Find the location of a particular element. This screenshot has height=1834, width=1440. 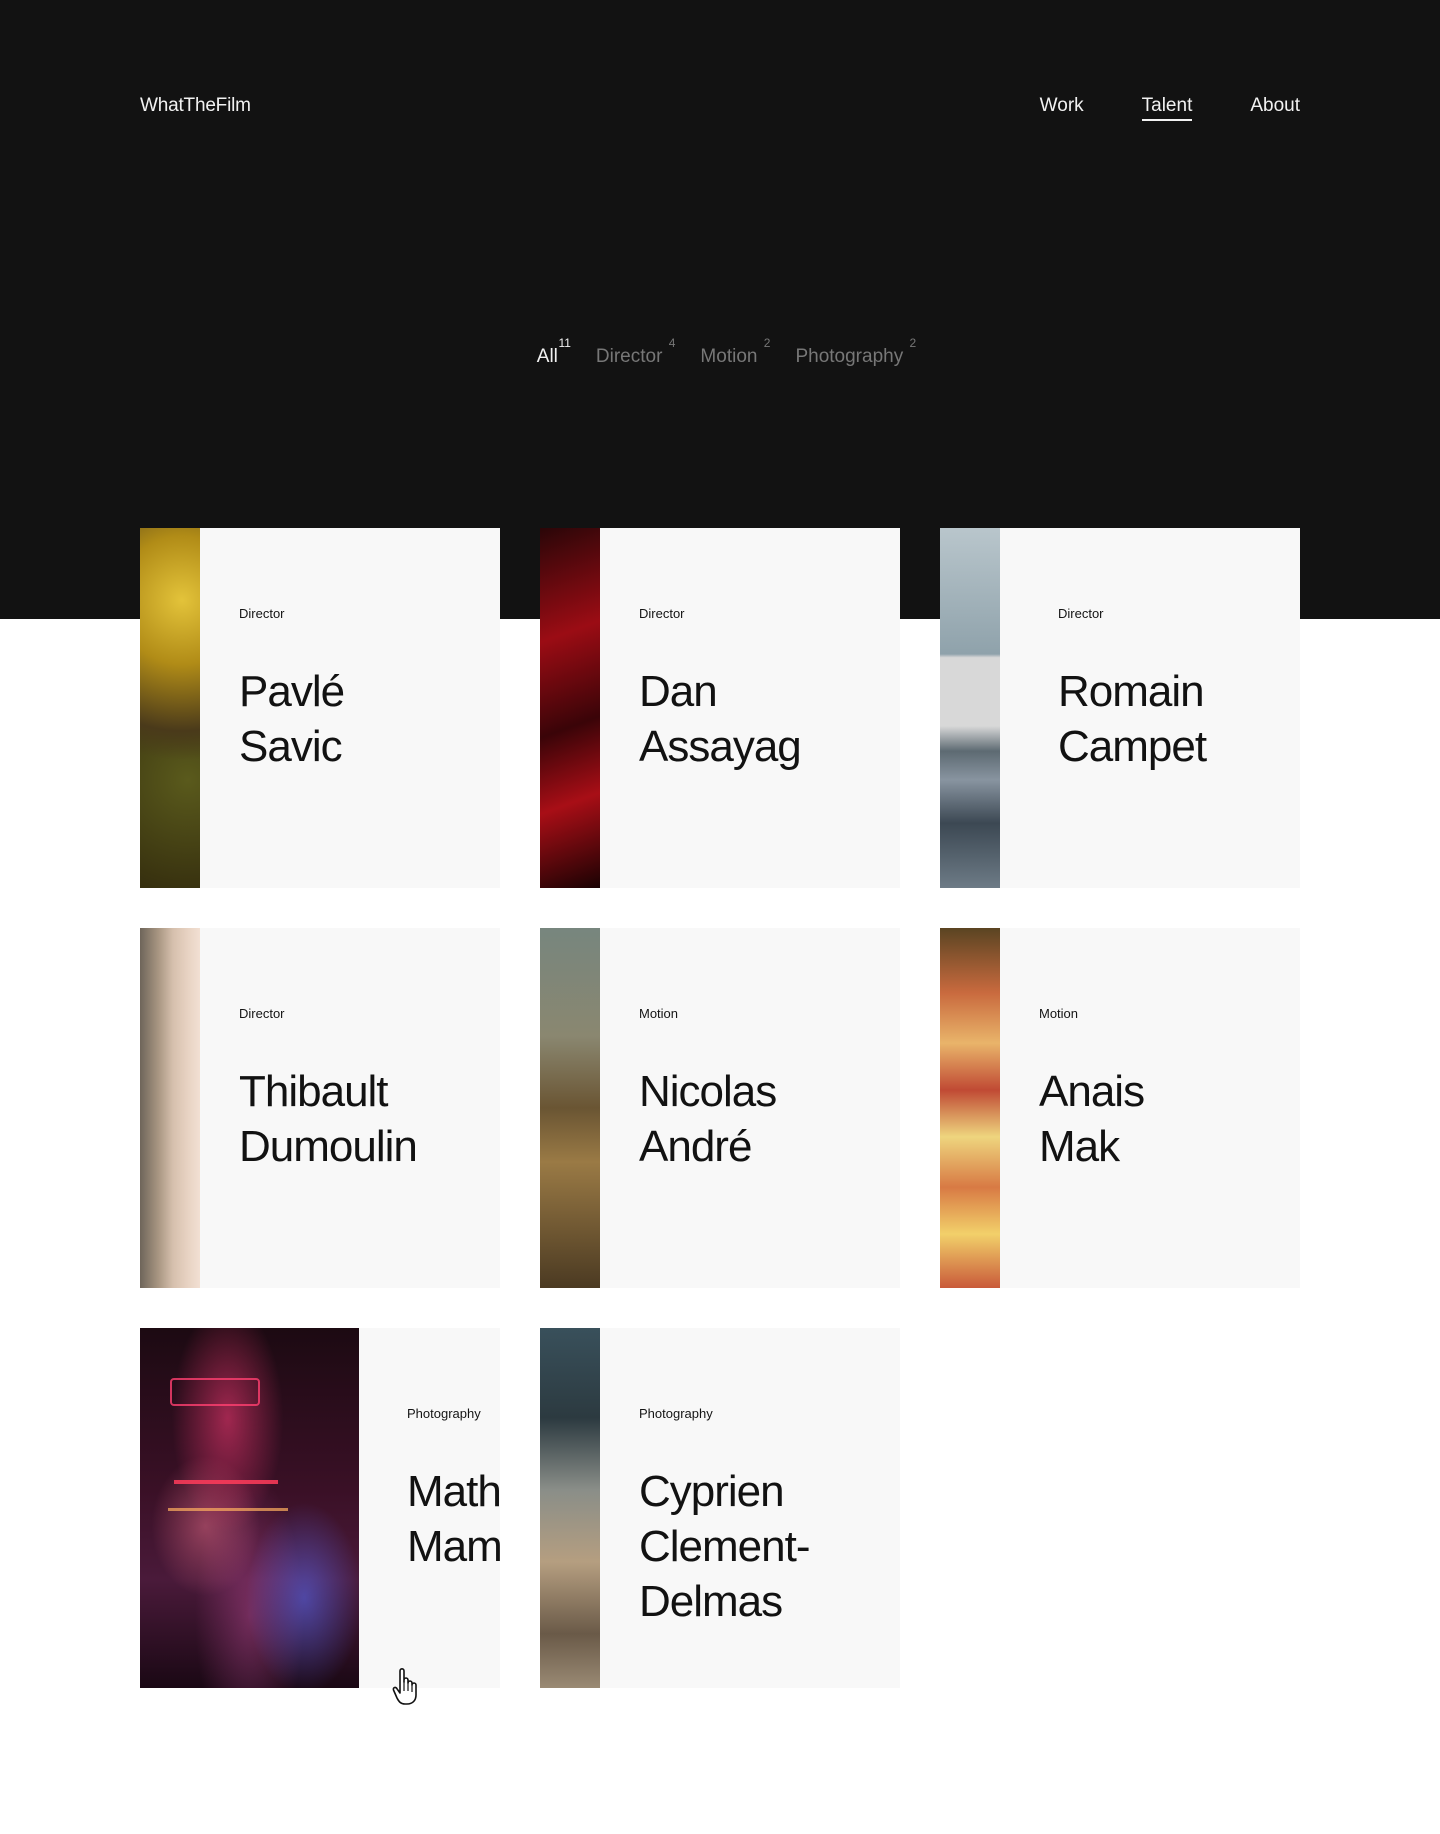

snowy-landscape-photo is located at coordinates (970, 708).